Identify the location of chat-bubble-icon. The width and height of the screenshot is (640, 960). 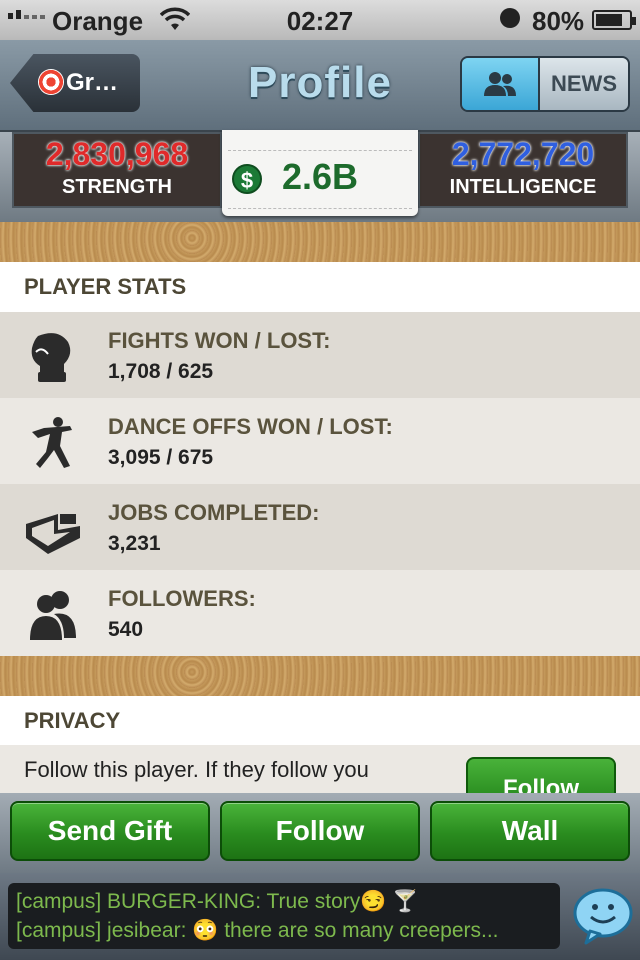
(603, 916).